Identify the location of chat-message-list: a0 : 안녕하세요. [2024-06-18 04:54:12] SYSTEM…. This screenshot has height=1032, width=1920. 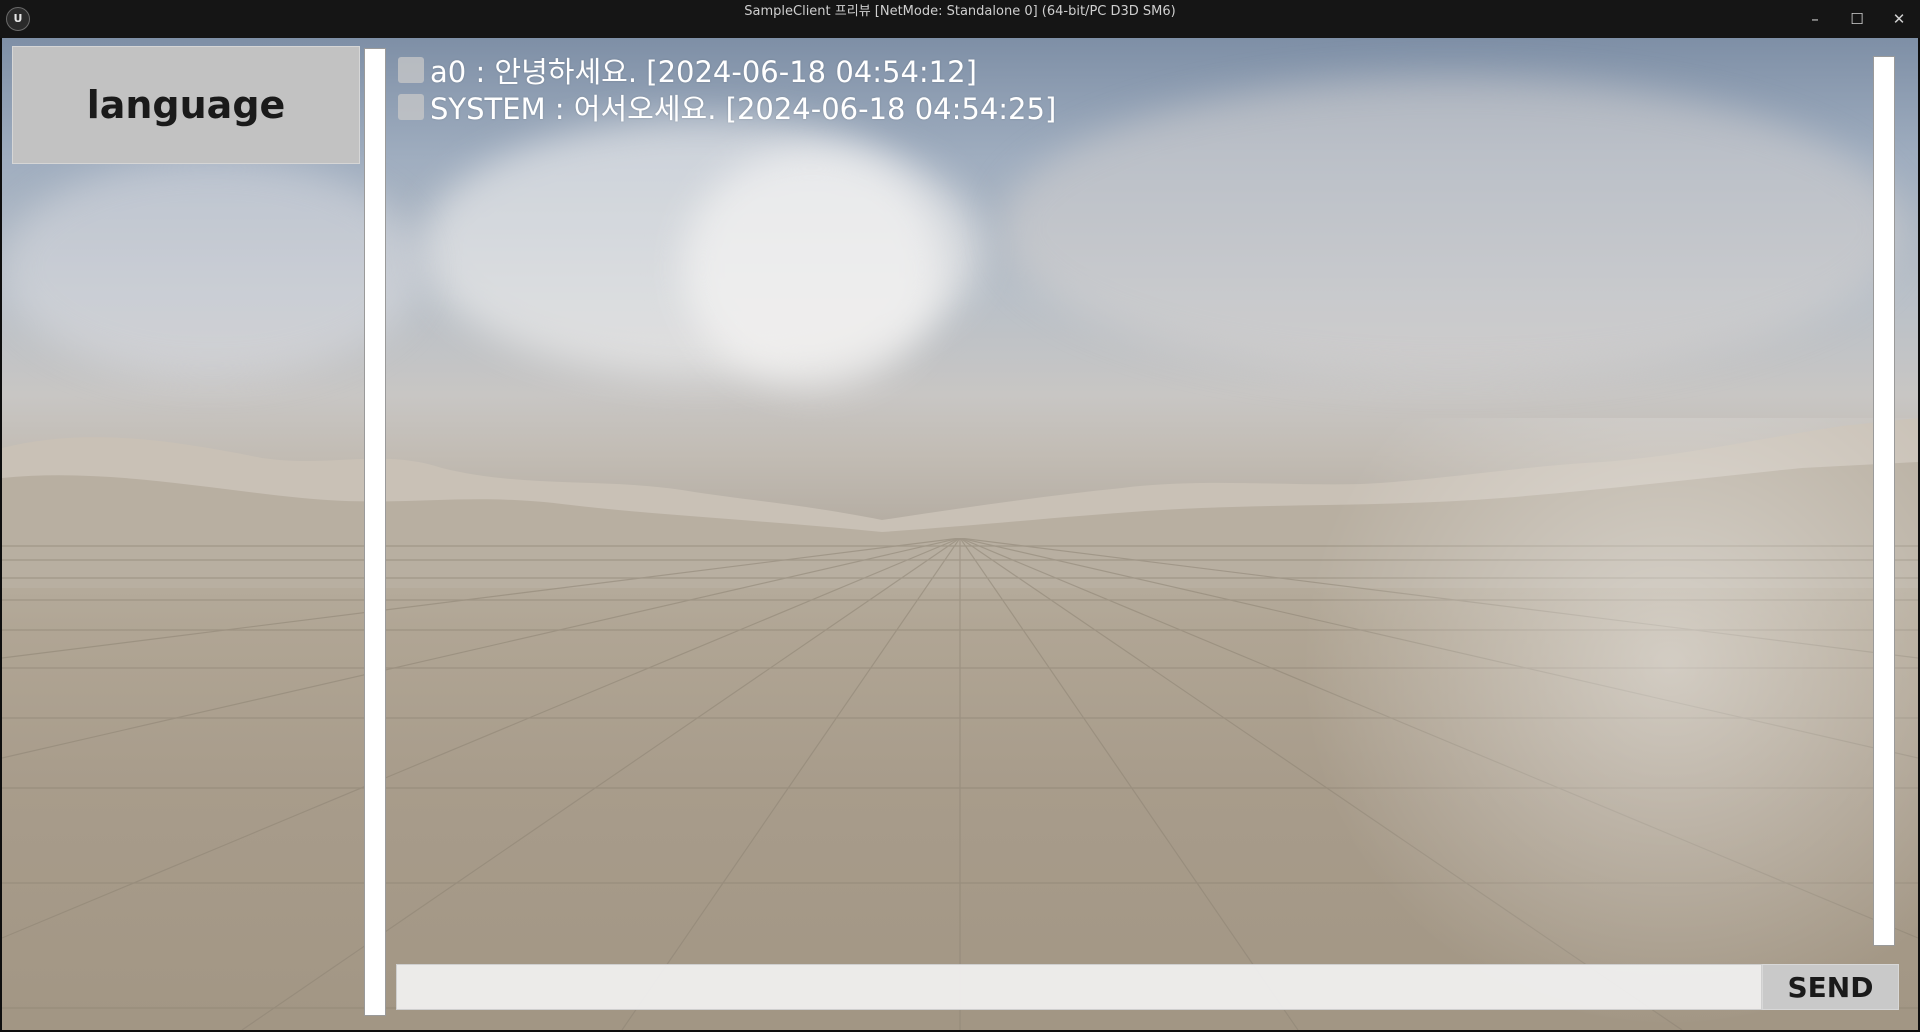
(1128, 89).